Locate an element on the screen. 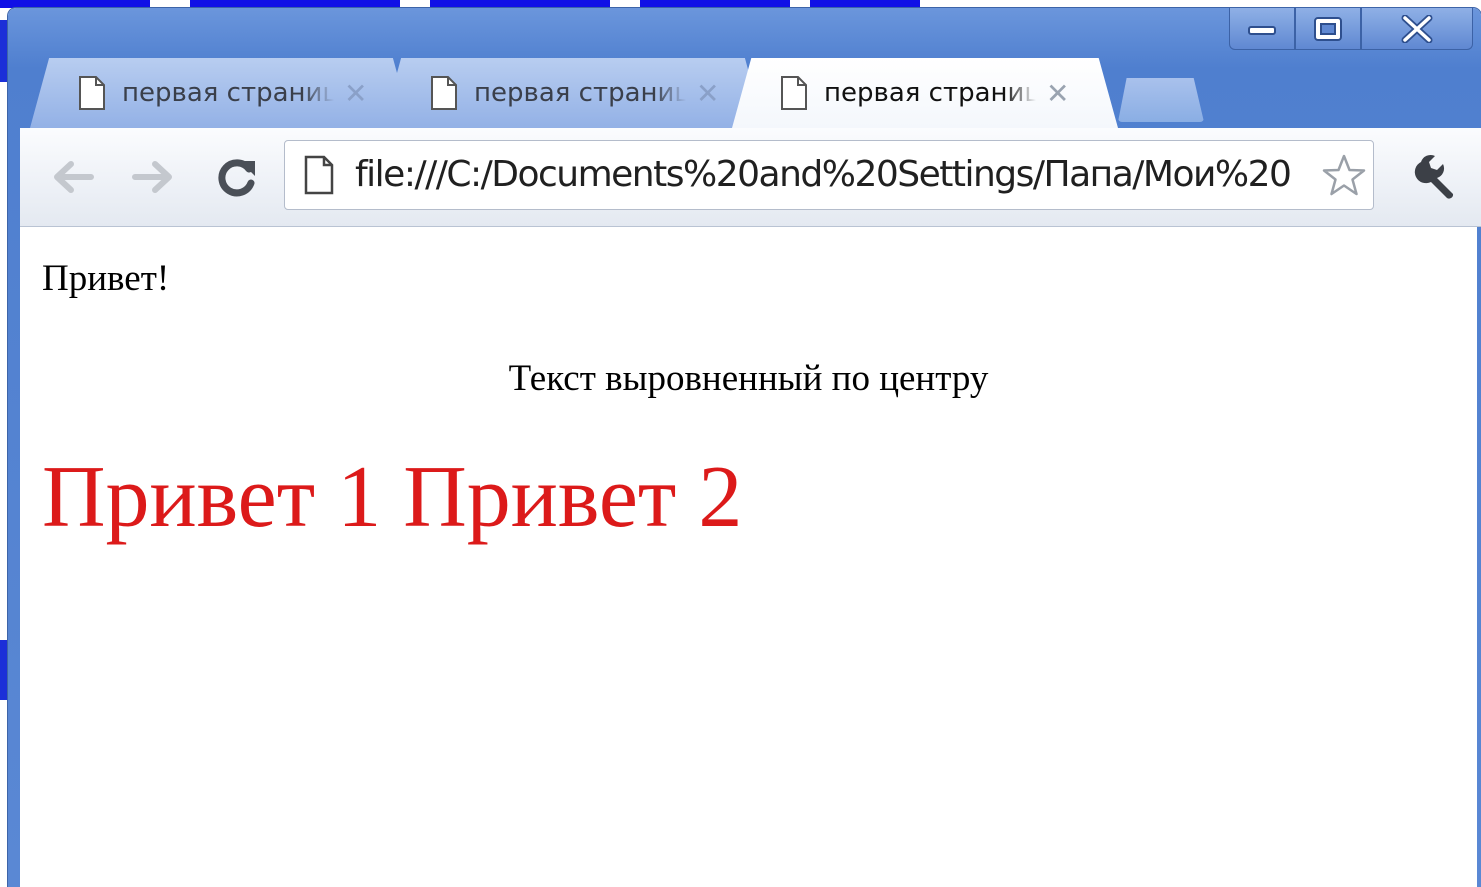 Image resolution: width=1481 pixels, height=887 pixels. maximize-icon is located at coordinates (1328, 28).